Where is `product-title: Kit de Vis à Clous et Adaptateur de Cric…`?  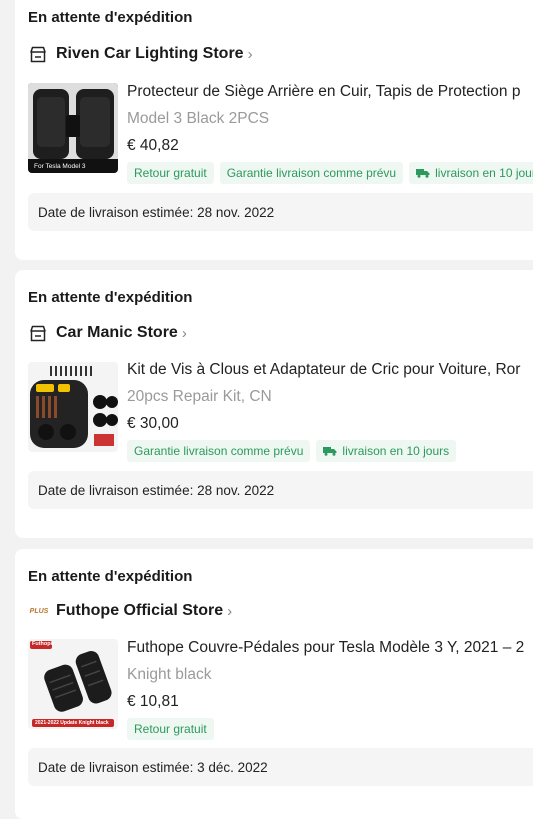
product-title: Kit de Vis à Clous et Adaptateur de Cric… is located at coordinates (330, 370).